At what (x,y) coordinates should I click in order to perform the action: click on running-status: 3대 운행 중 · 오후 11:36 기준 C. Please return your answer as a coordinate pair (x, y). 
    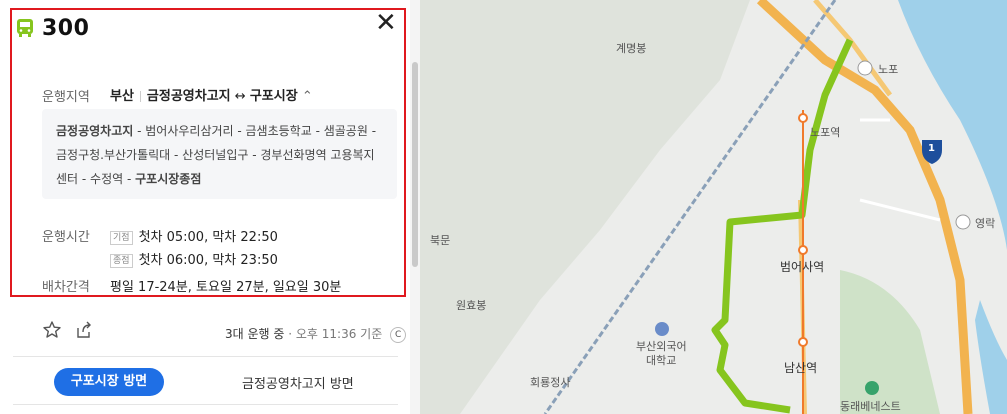
    Looking at the image, I should click on (316, 334).